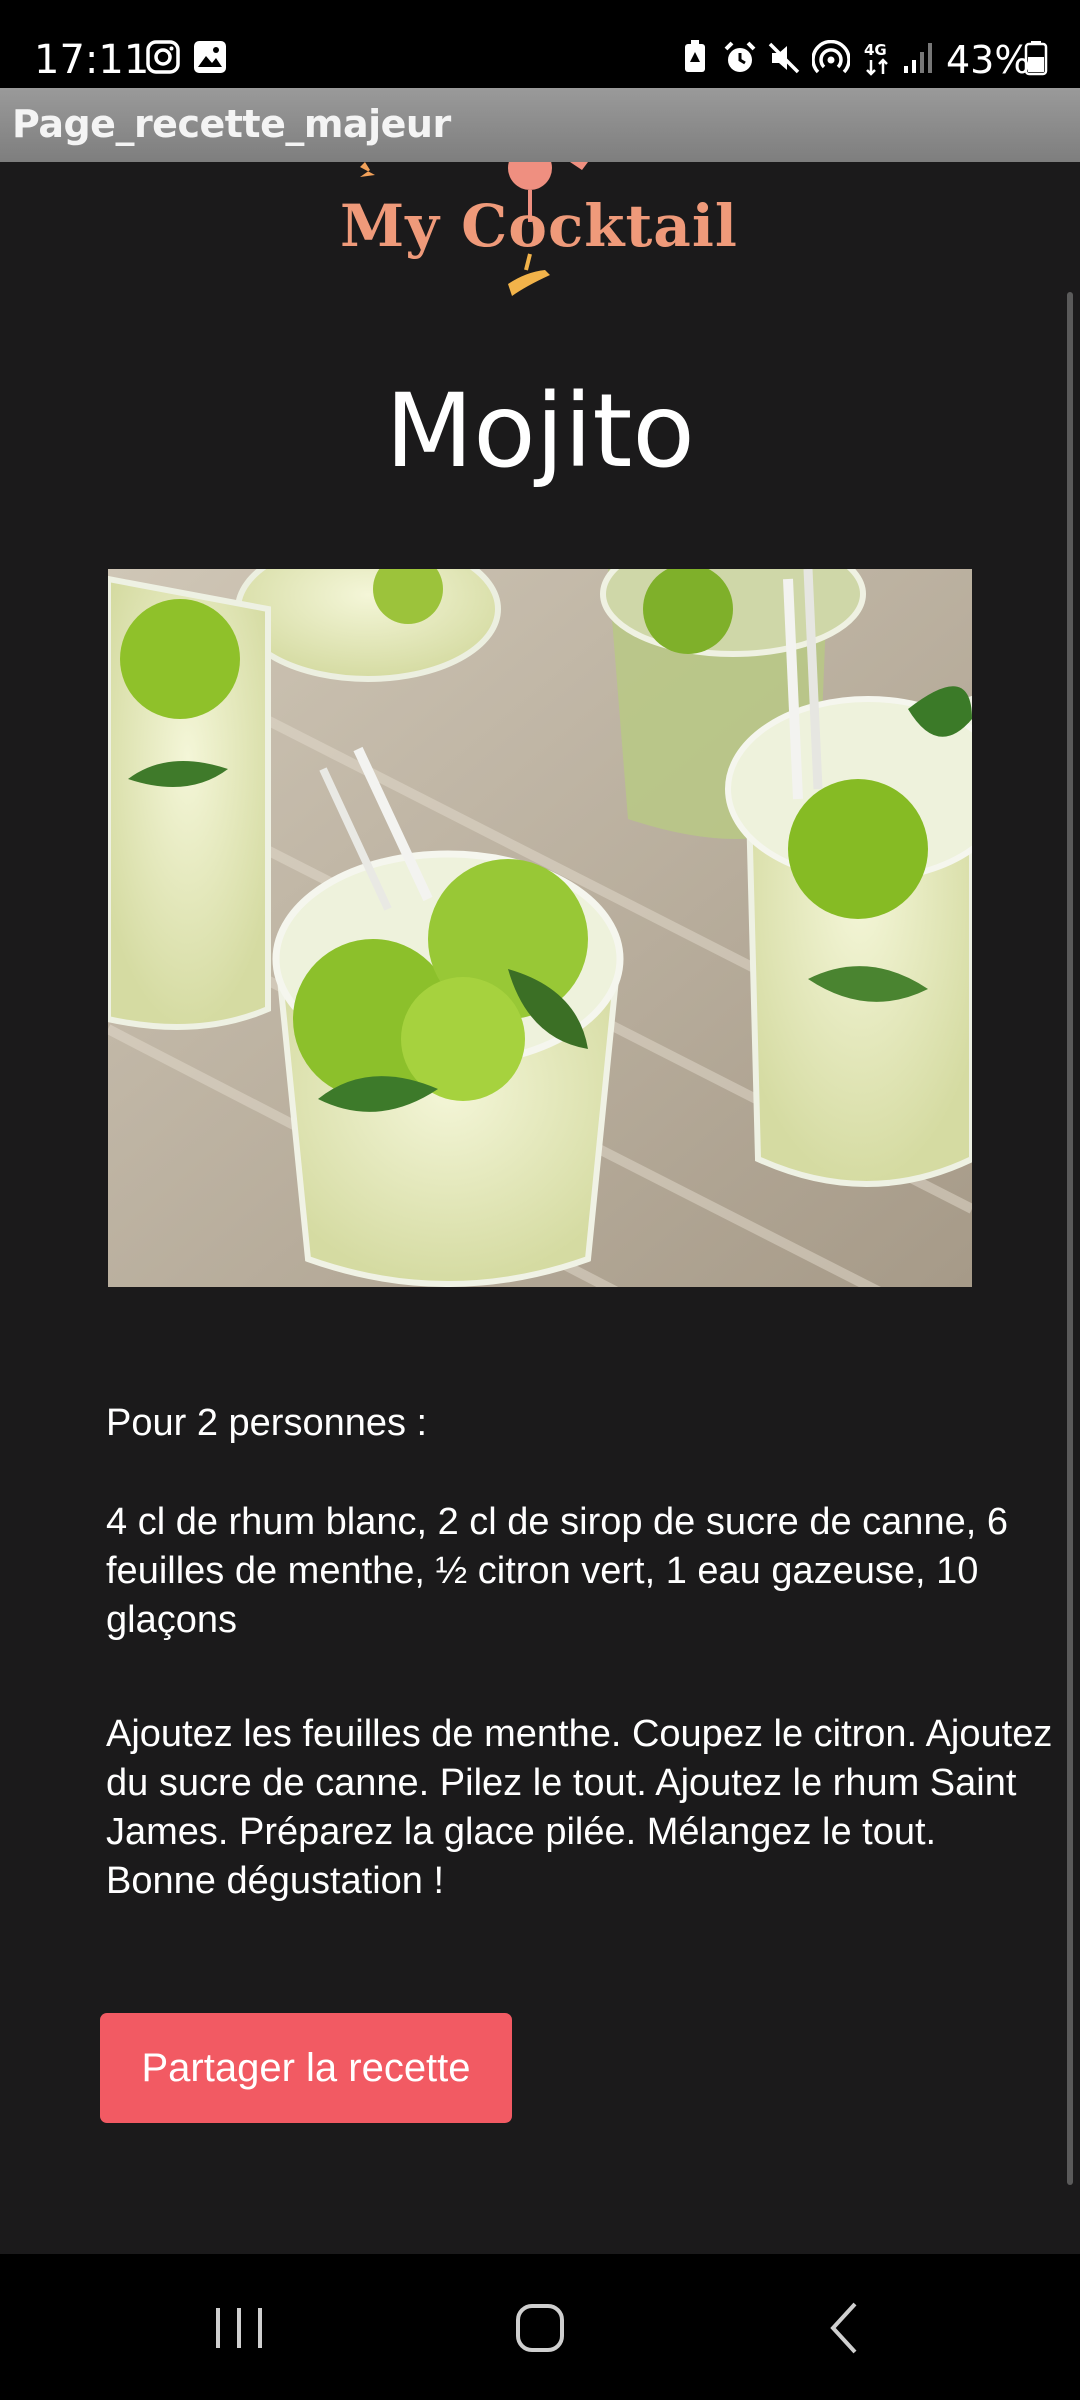 The image size is (1080, 2400). Describe the element at coordinates (988, 60) in the screenshot. I see `battery-percent: 43%` at that location.